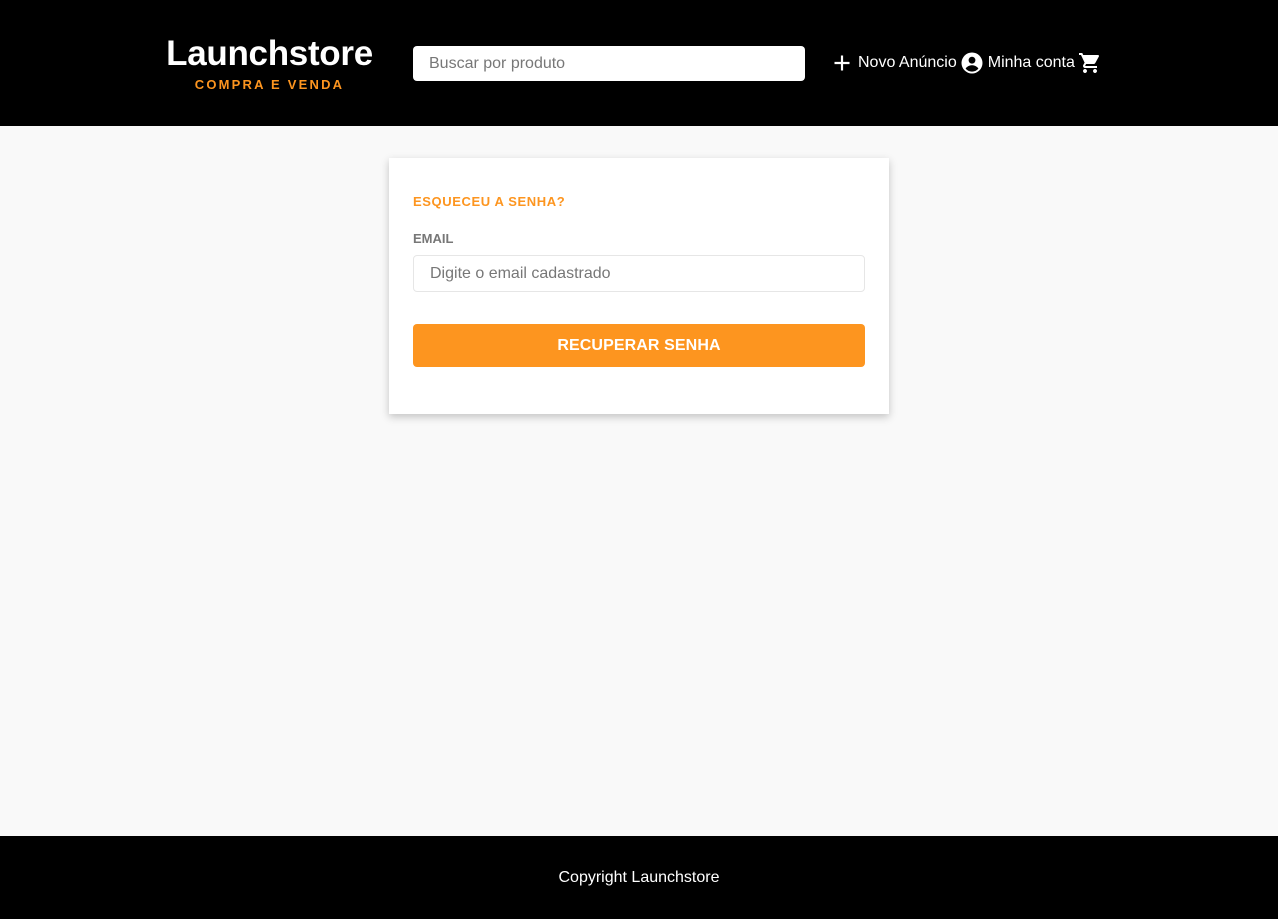 Image resolution: width=1278 pixels, height=919 pixels. Describe the element at coordinates (907, 62) in the screenshot. I see `new-ad-label: Novo Anúncio` at that location.